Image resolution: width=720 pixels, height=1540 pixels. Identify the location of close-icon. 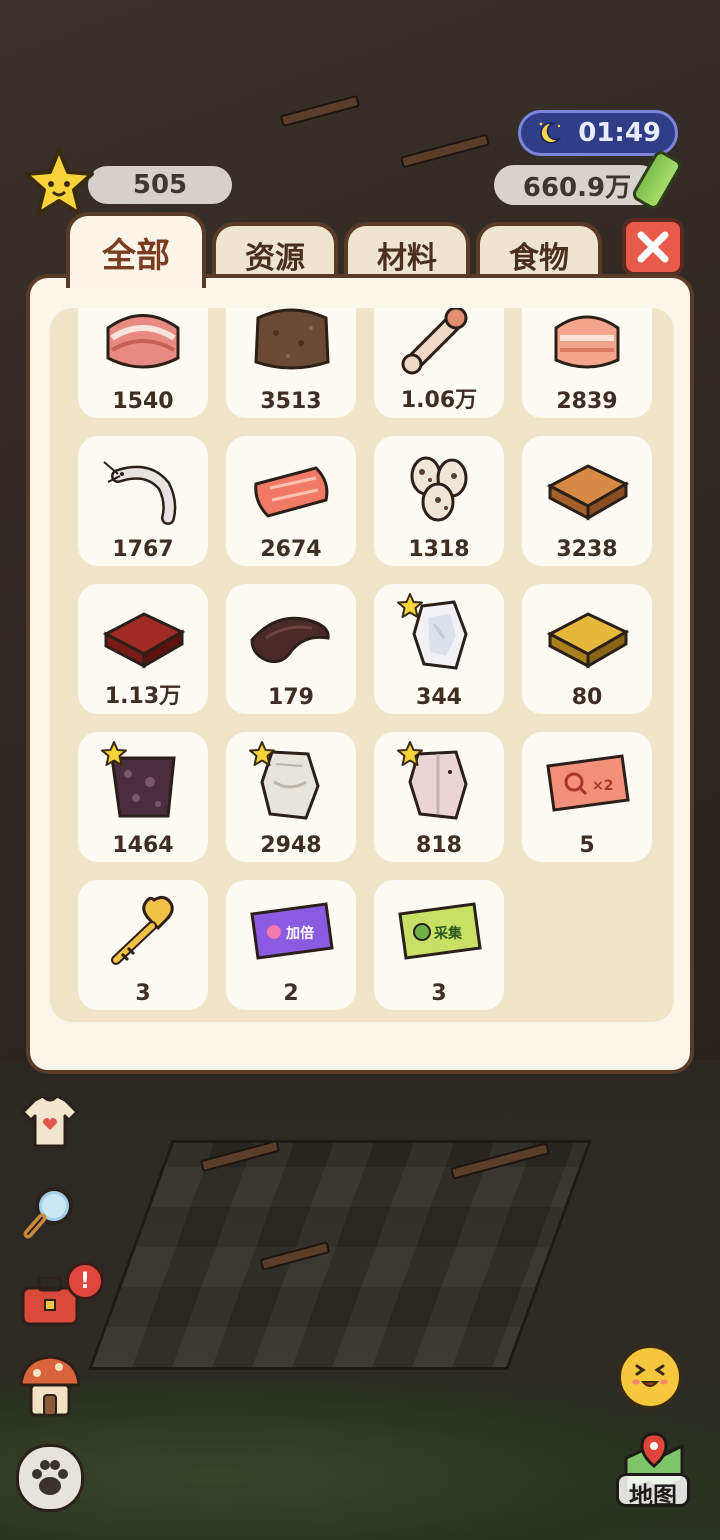
(653, 247).